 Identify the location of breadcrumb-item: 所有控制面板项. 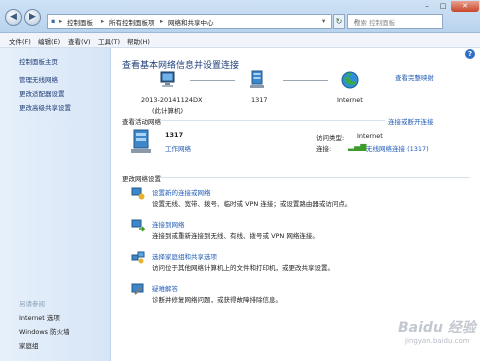
(132, 22).